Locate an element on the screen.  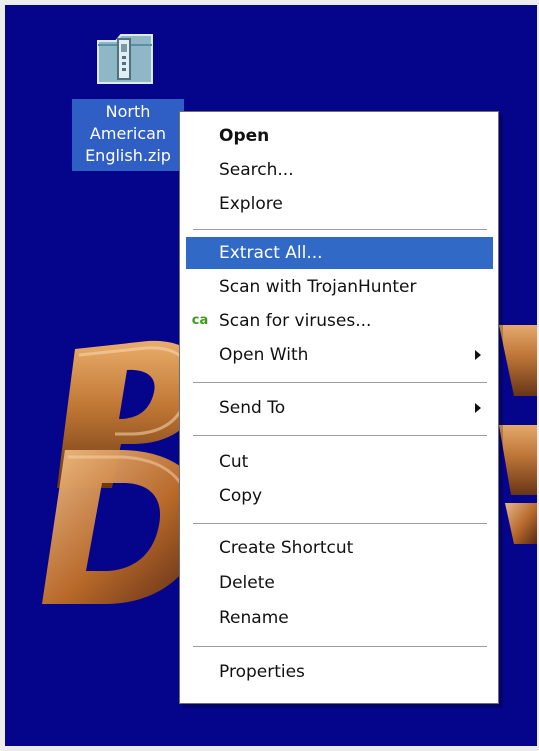
menu-item-rename: Rename is located at coordinates (339, 618).